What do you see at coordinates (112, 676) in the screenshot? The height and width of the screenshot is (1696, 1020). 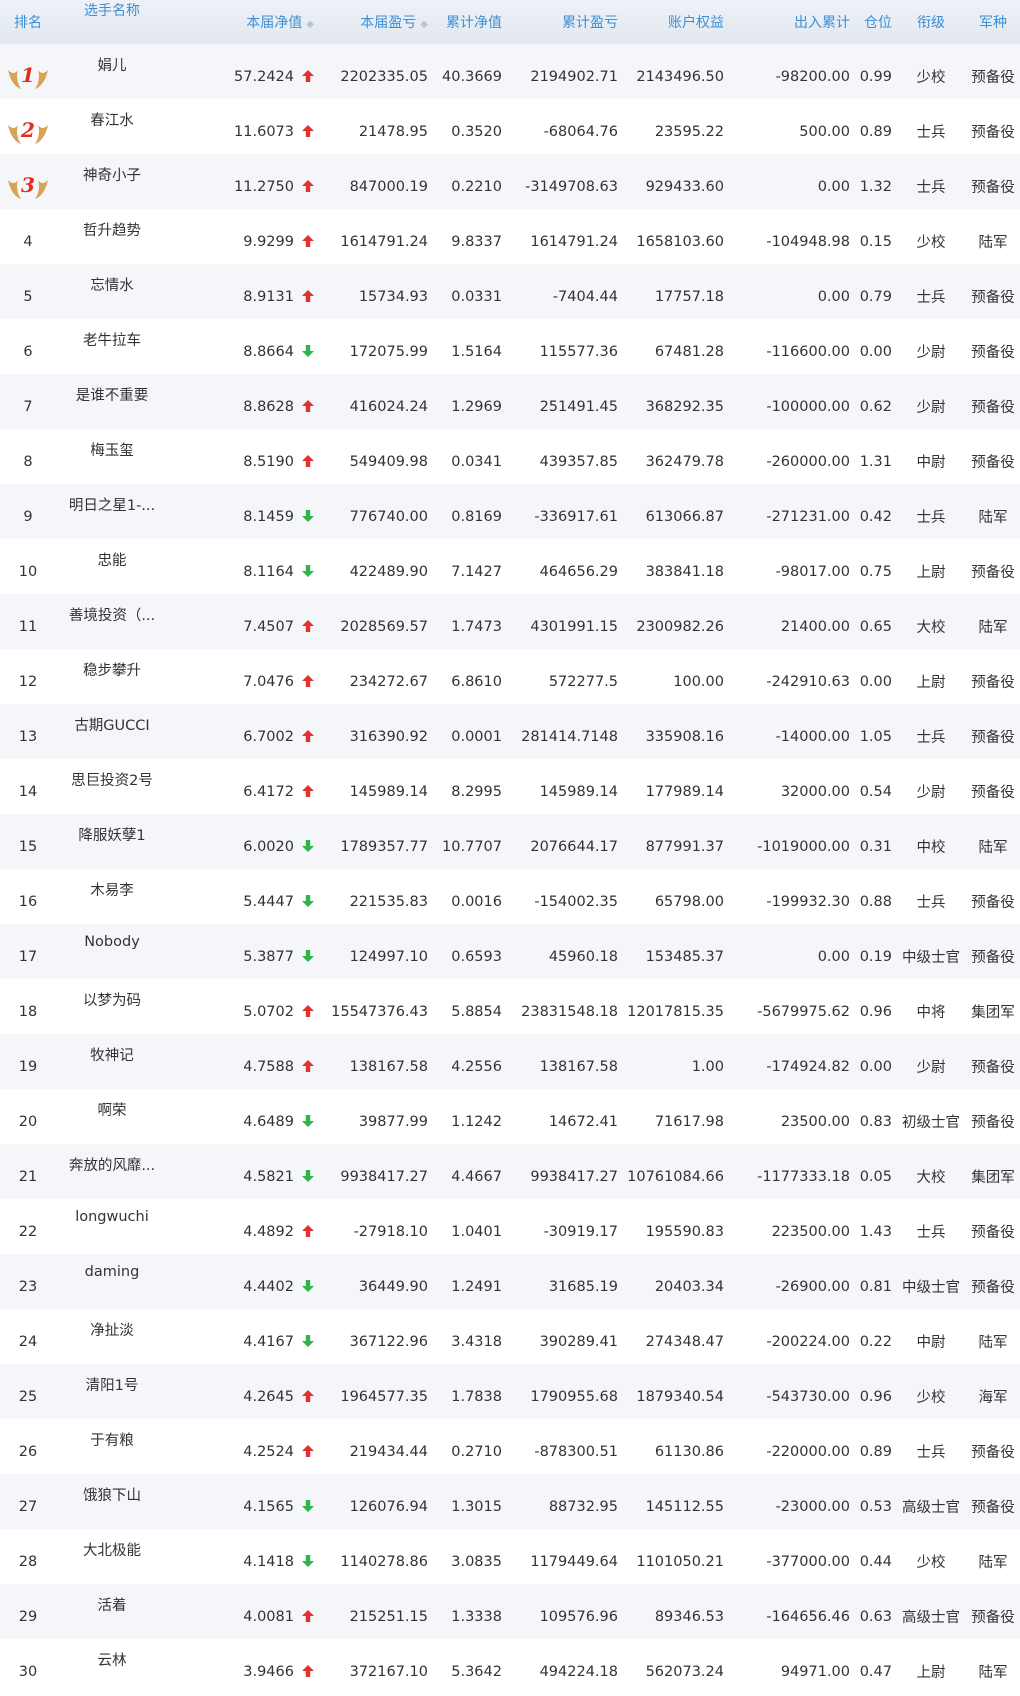 I see `player-name: 稳步攀升` at bounding box center [112, 676].